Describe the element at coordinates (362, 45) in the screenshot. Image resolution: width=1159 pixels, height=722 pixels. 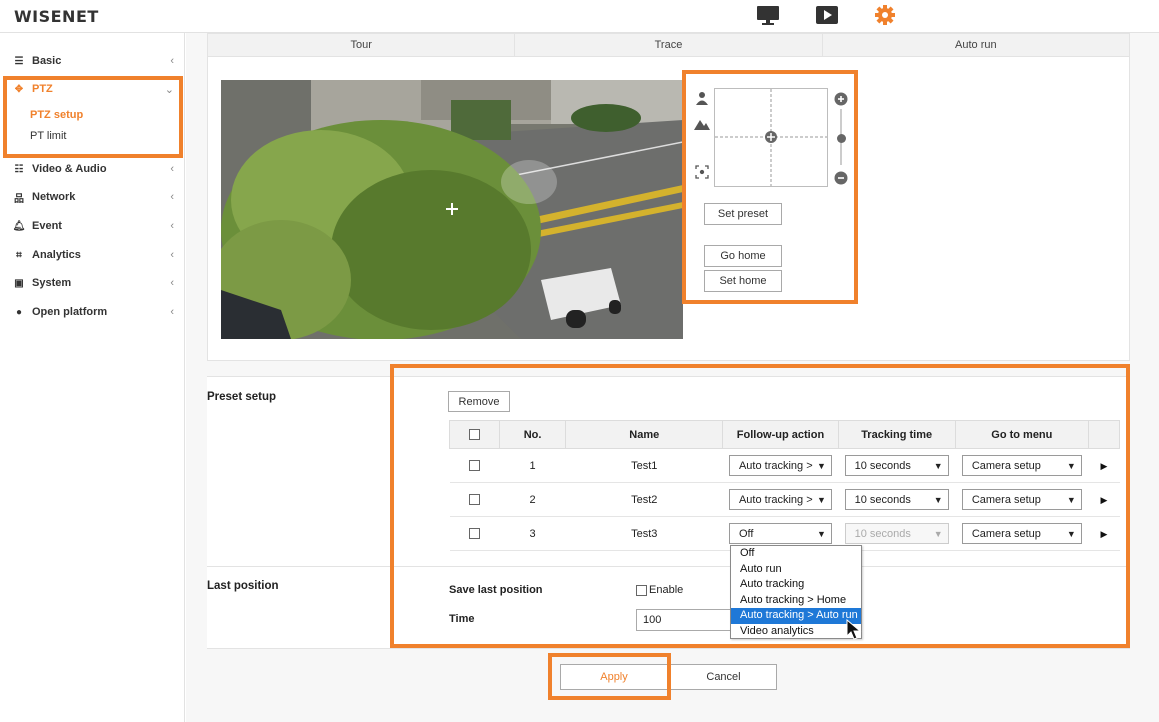
I see `tab-tour: Tour` at that location.